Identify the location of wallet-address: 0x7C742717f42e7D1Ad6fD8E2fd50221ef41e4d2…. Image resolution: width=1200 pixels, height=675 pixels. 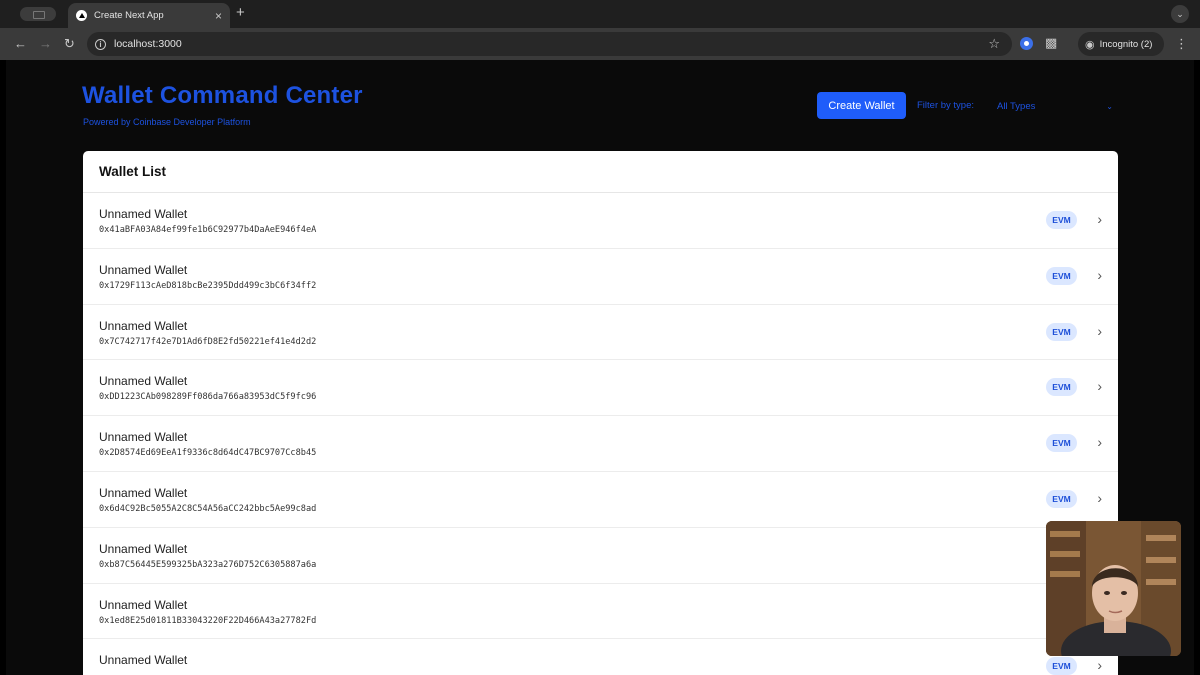
(208, 341).